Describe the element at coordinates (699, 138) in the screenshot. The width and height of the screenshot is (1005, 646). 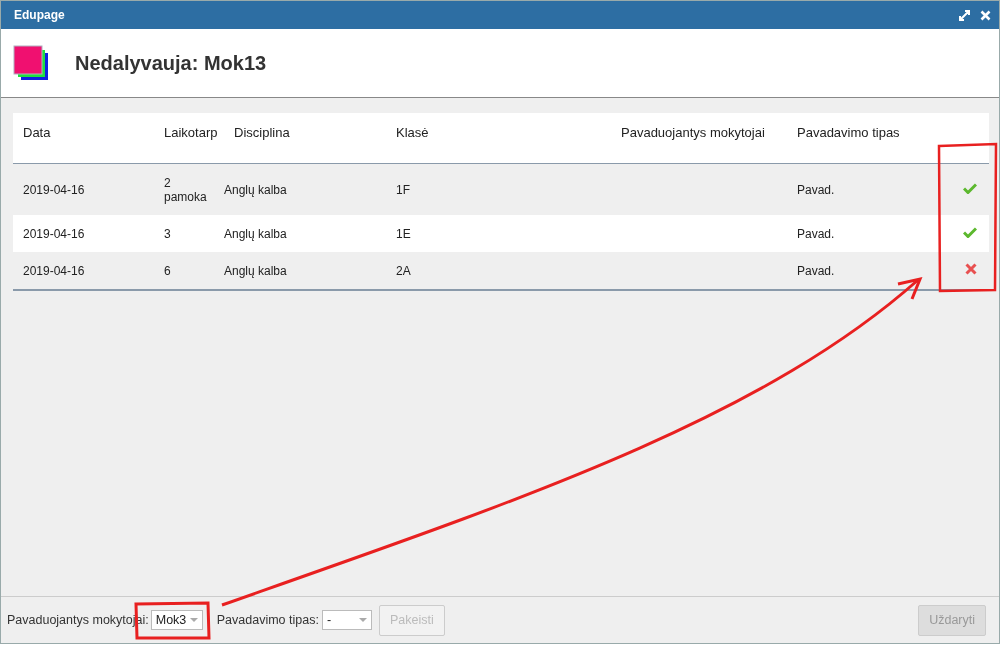
I see `column-header: Pavaduojantys mokytojai` at that location.